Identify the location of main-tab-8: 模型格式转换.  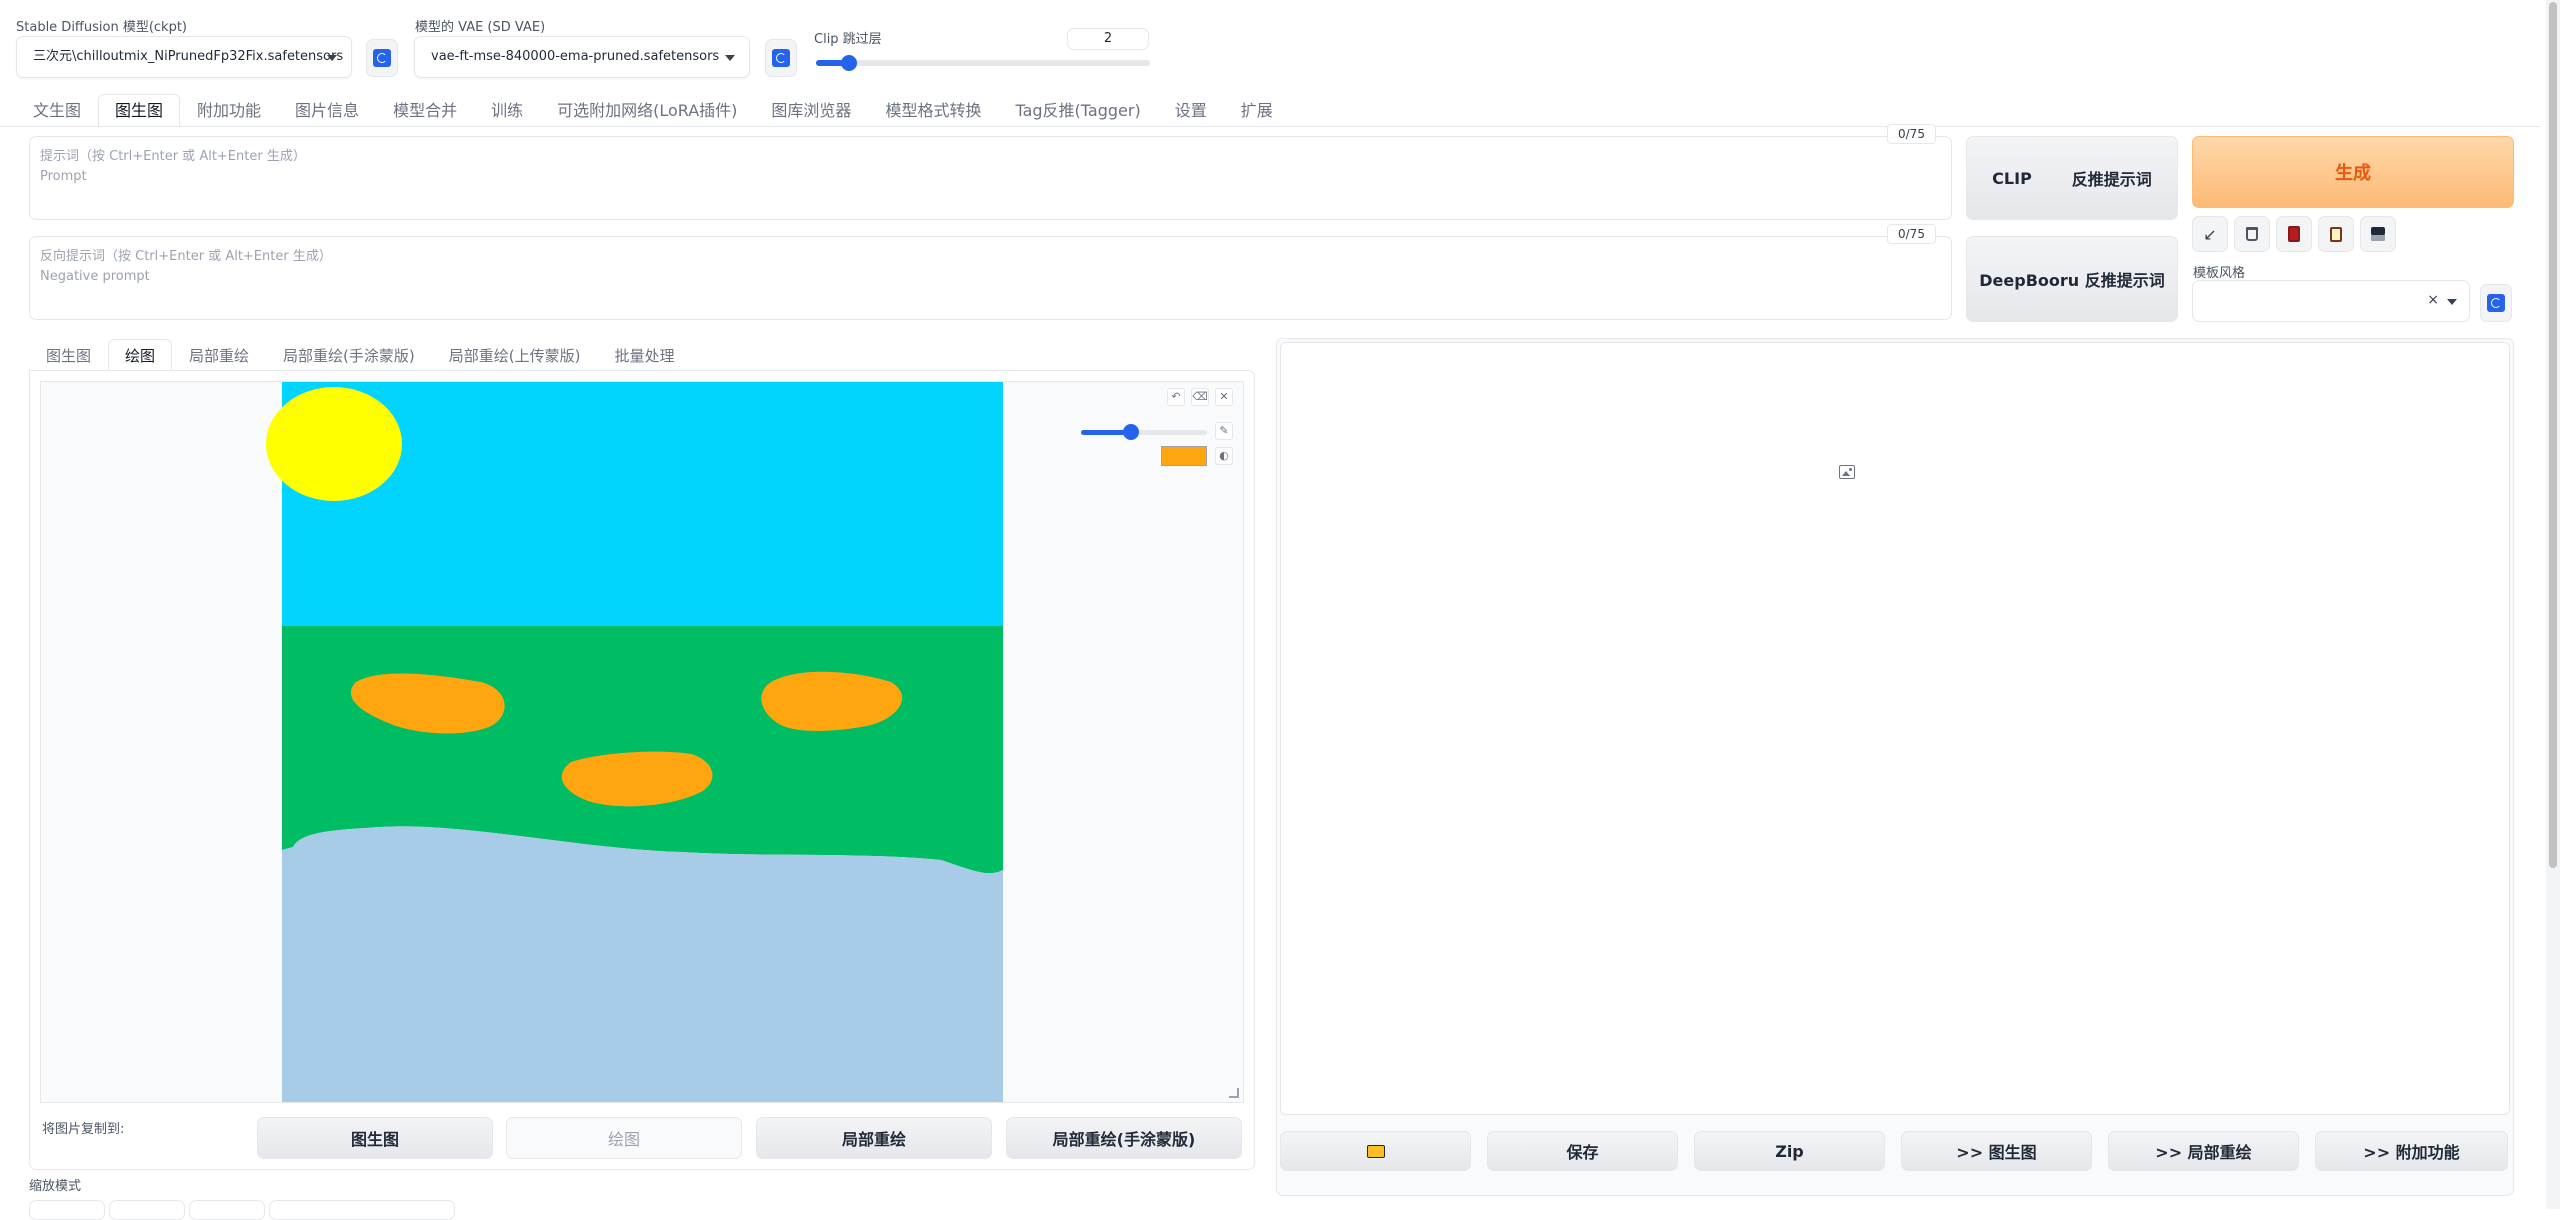
(933, 110).